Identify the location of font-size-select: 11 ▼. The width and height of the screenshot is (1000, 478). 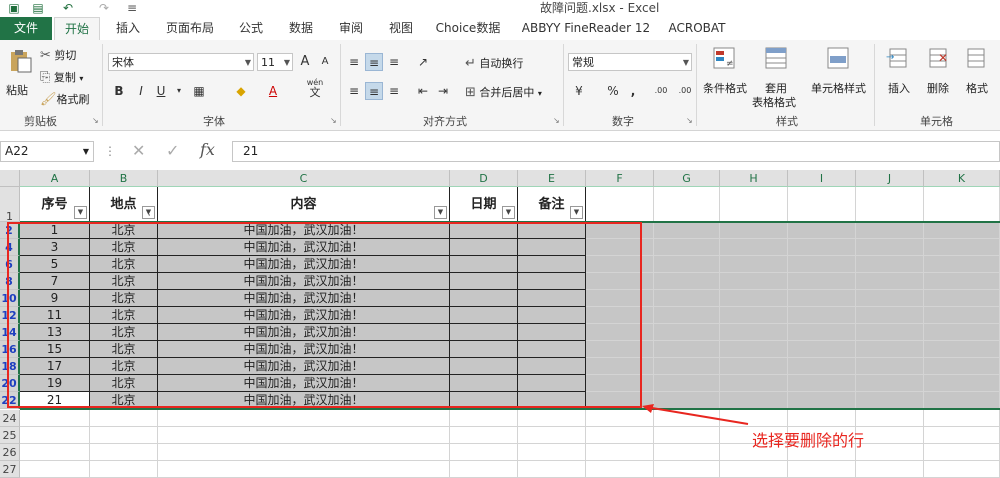
(275, 62).